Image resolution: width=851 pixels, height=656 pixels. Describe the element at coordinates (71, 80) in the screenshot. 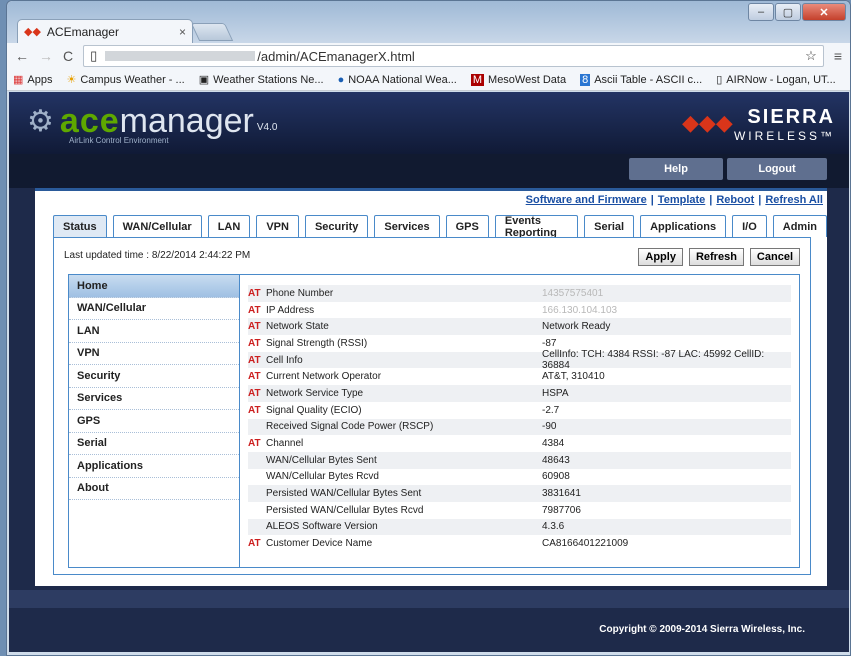

I see `sun-icon: ☀` at that location.